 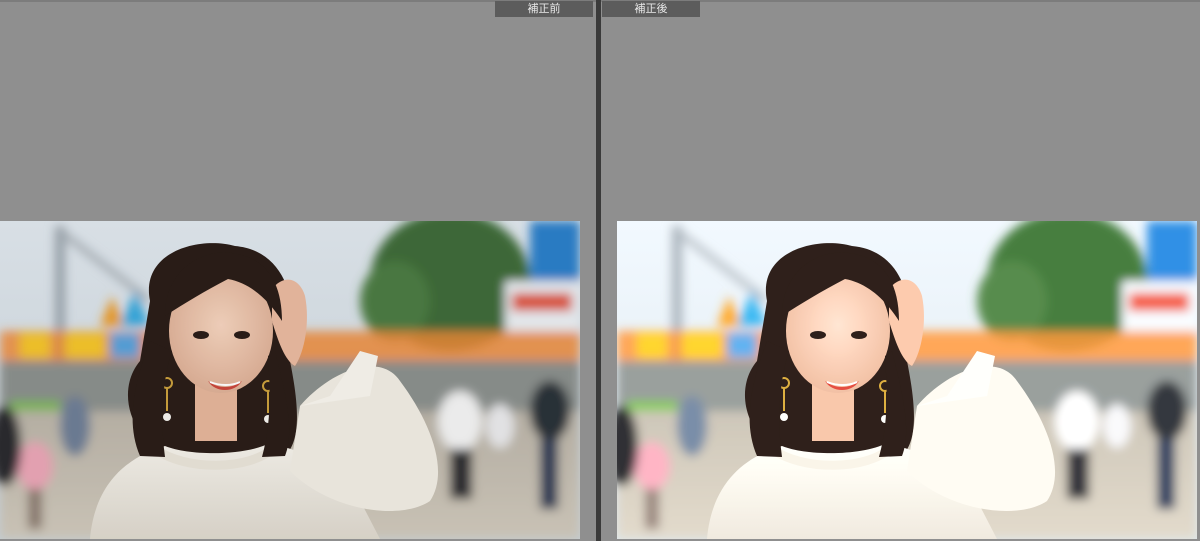 I want to click on after-label: 補正後, so click(x=651, y=9).